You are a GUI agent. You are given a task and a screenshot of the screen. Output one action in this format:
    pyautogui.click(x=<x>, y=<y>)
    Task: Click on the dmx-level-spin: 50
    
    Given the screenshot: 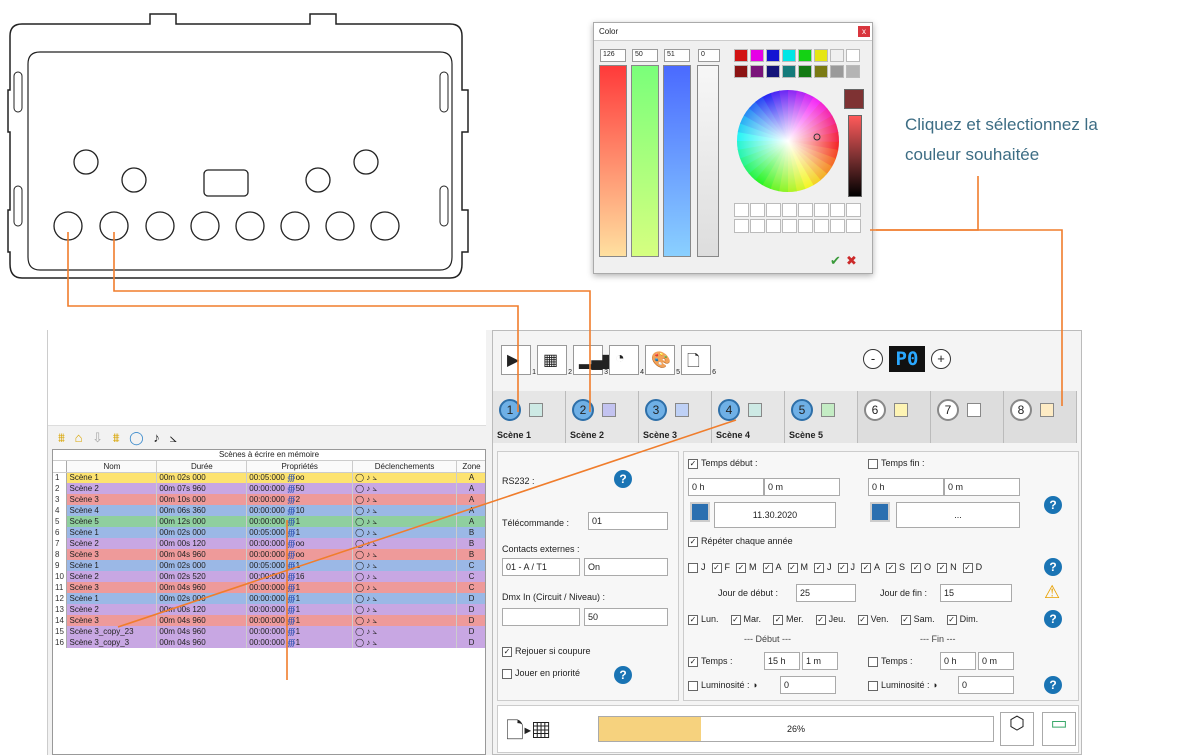 What is the action you would take?
    pyautogui.click(x=626, y=617)
    